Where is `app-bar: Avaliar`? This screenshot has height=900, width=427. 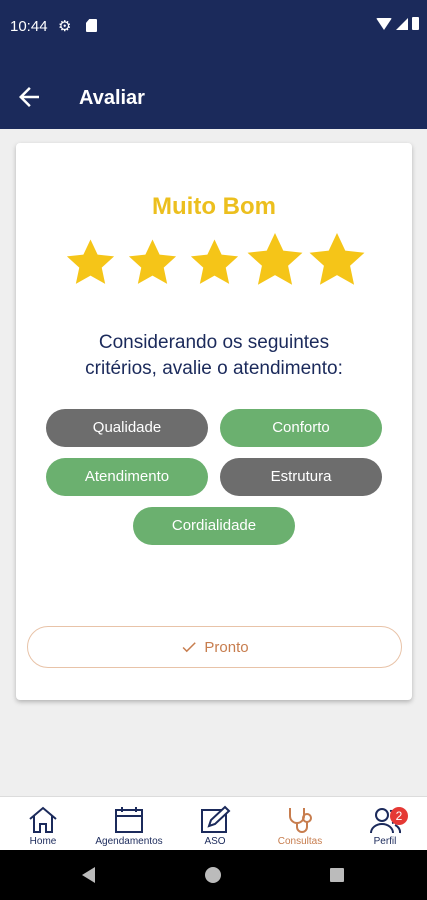
app-bar: Avaliar is located at coordinates (213, 91).